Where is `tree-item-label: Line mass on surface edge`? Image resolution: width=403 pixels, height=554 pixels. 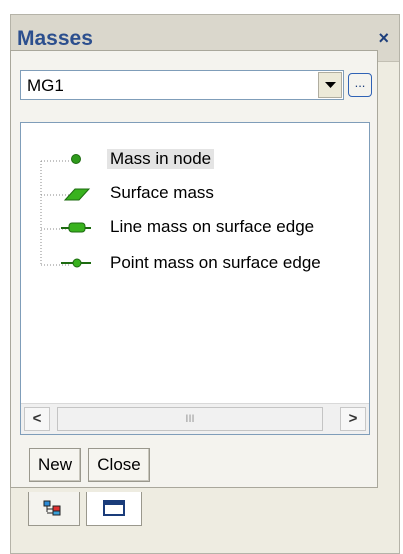 tree-item-label: Line mass on surface edge is located at coordinates (212, 226).